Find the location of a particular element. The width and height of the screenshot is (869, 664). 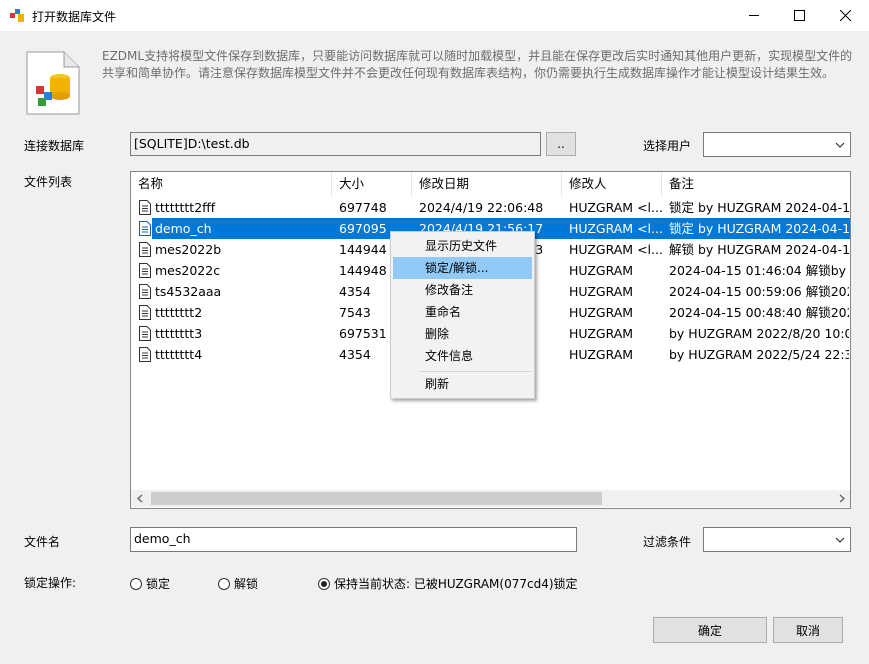

cell-name: mes2022c is located at coordinates (188, 270).